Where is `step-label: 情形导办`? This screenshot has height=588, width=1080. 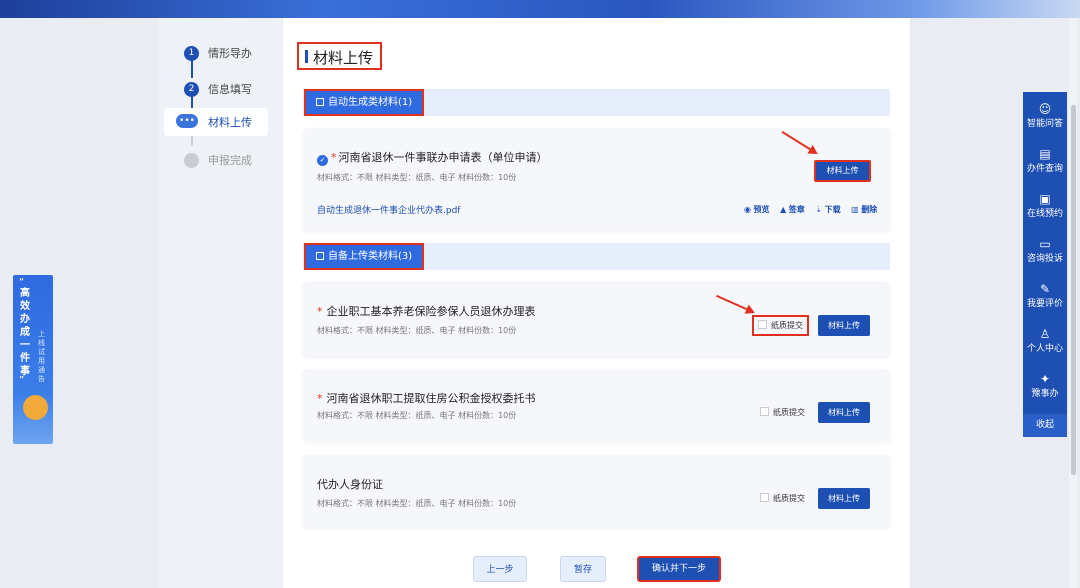
step-label: 情形导办 is located at coordinates (230, 53).